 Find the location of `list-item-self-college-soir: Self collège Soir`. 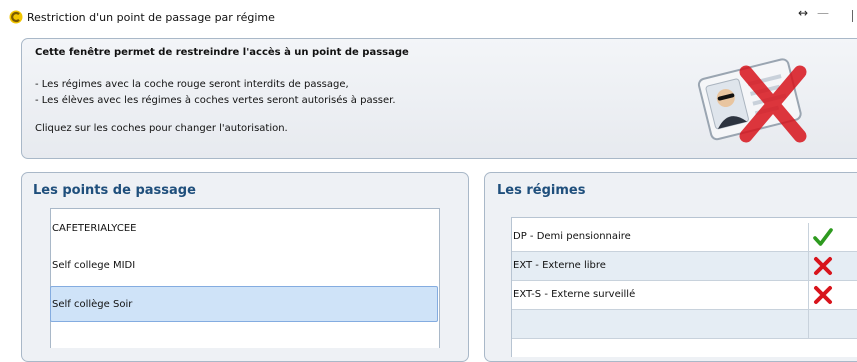

list-item-self-college-soir: Self collège Soir is located at coordinates (244, 304).